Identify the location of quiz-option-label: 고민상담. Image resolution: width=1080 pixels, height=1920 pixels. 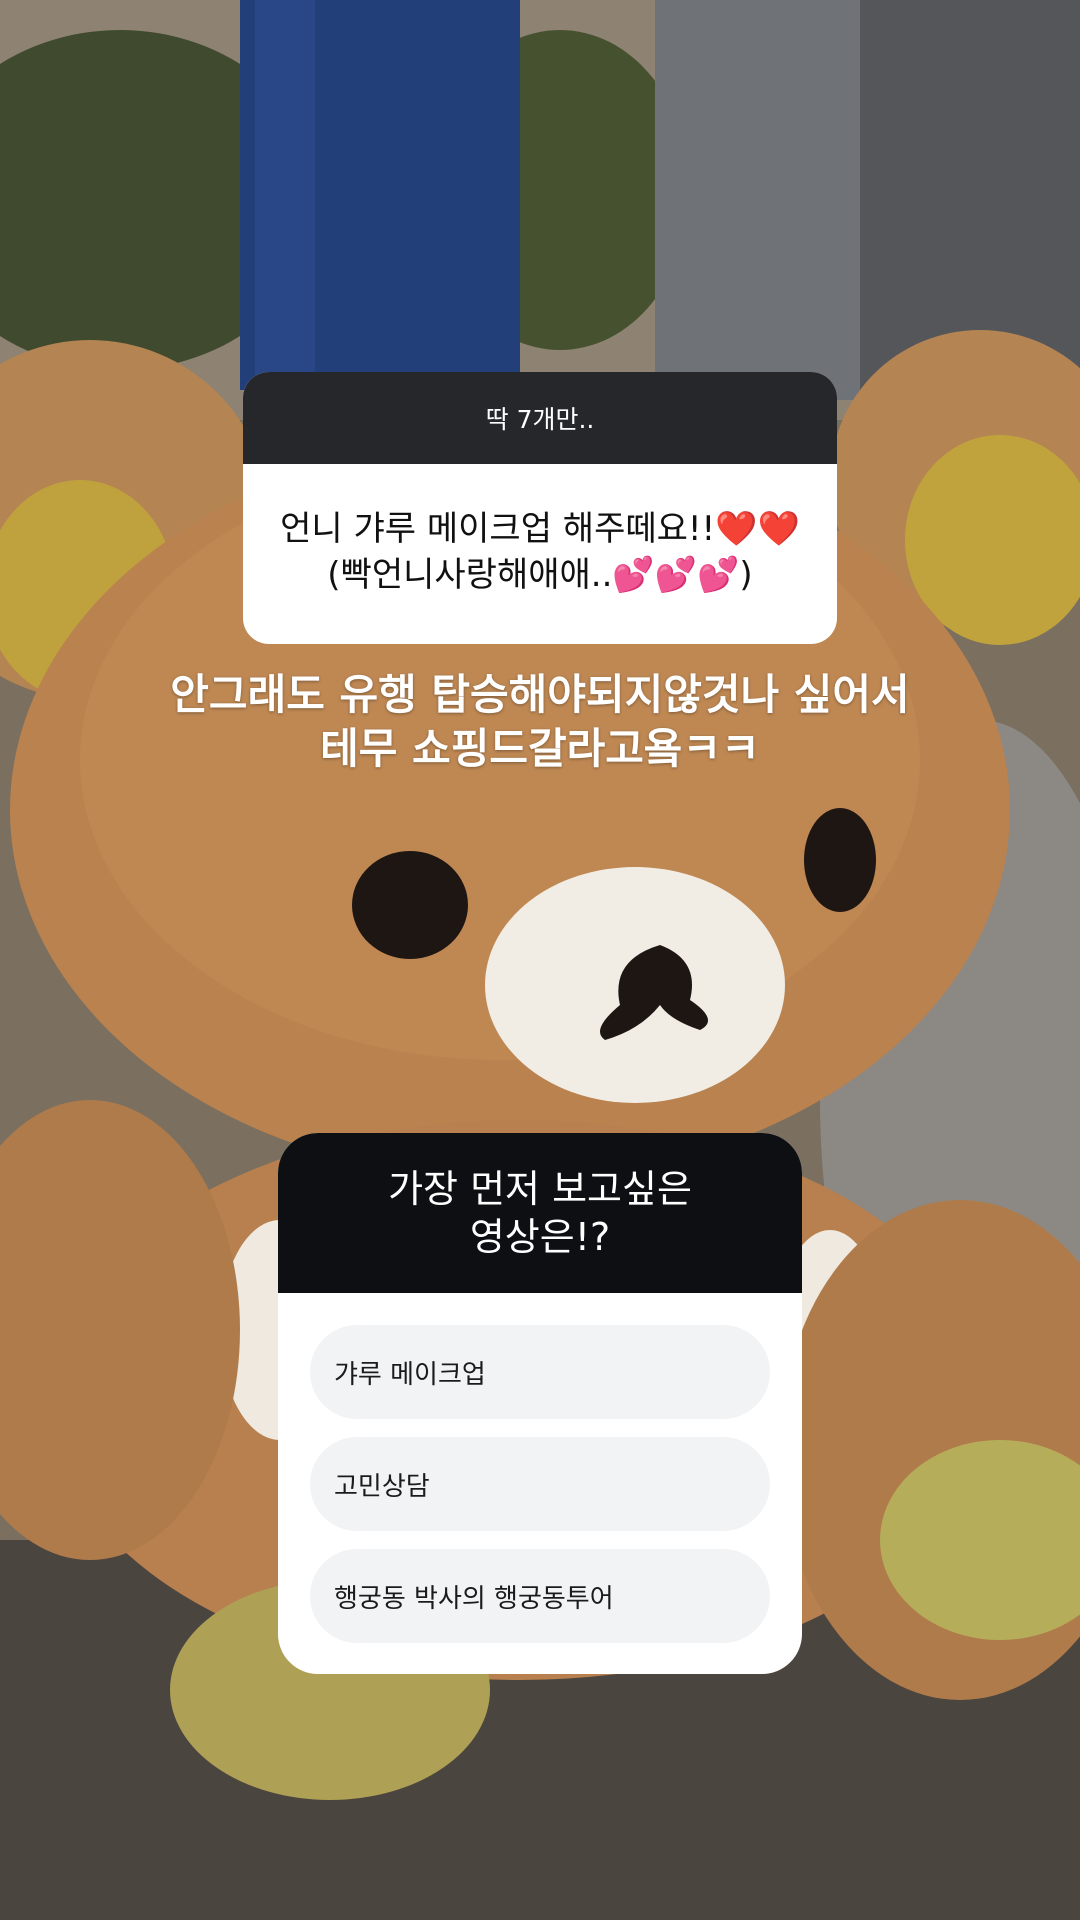
(382, 1486).